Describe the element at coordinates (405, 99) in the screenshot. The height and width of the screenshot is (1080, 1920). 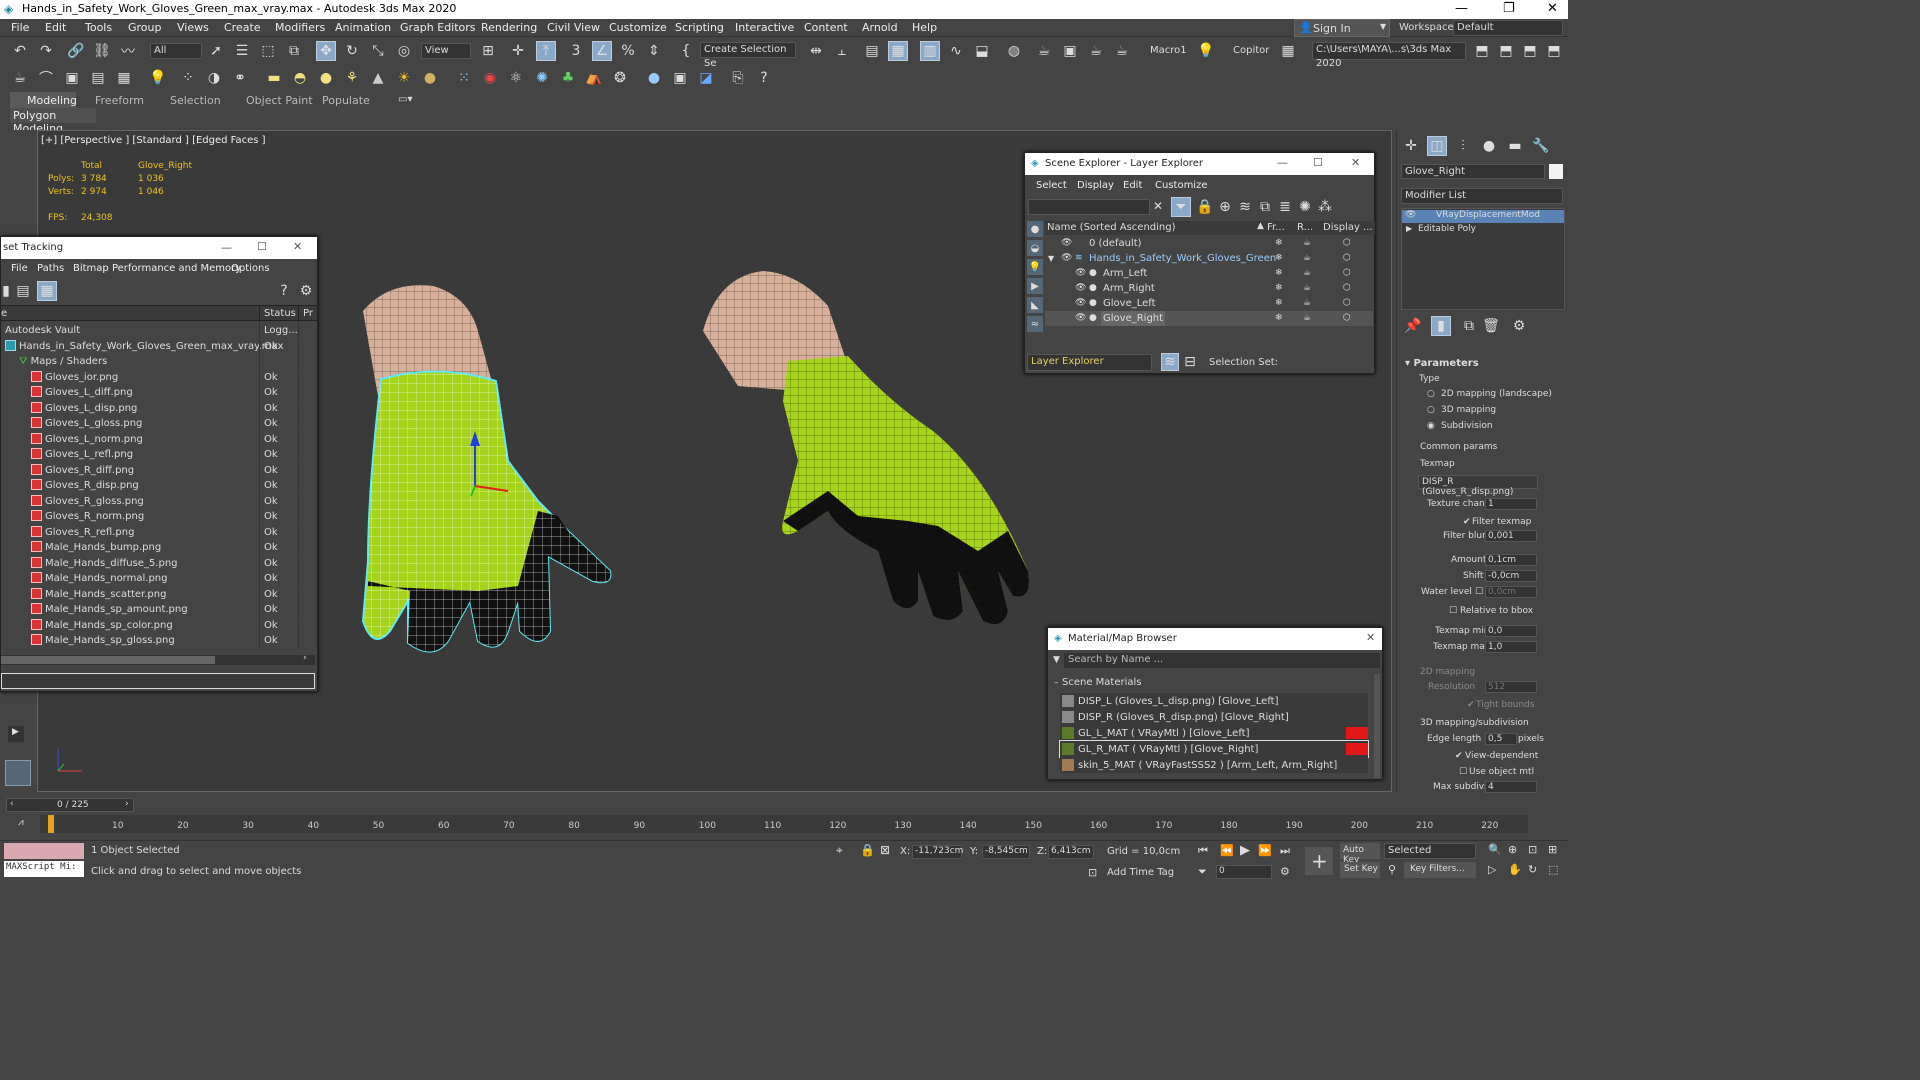
I see `ribbon-options-icon: ▭▾` at that location.